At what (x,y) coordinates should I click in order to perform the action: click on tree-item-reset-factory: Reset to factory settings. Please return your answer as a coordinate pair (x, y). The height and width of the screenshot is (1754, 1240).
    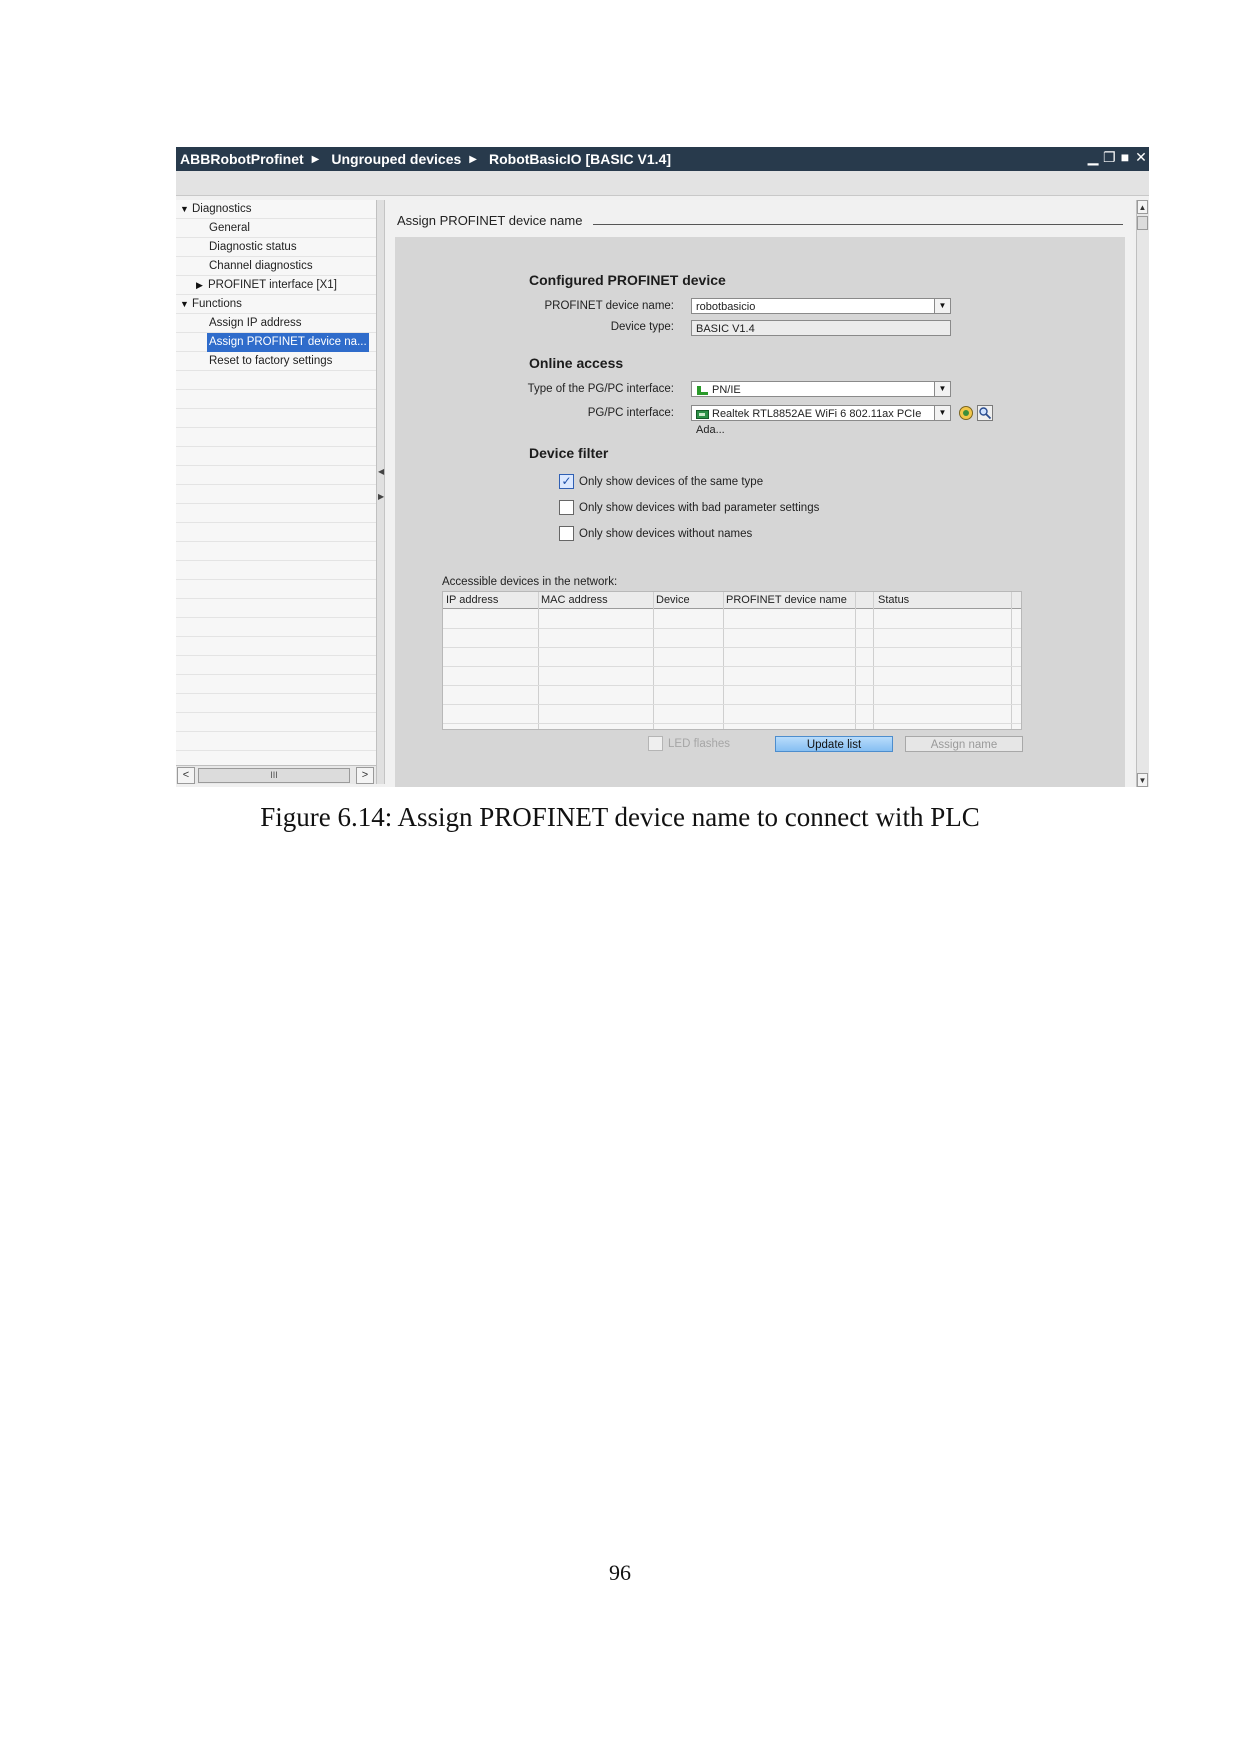
    Looking at the image, I should click on (270, 361).